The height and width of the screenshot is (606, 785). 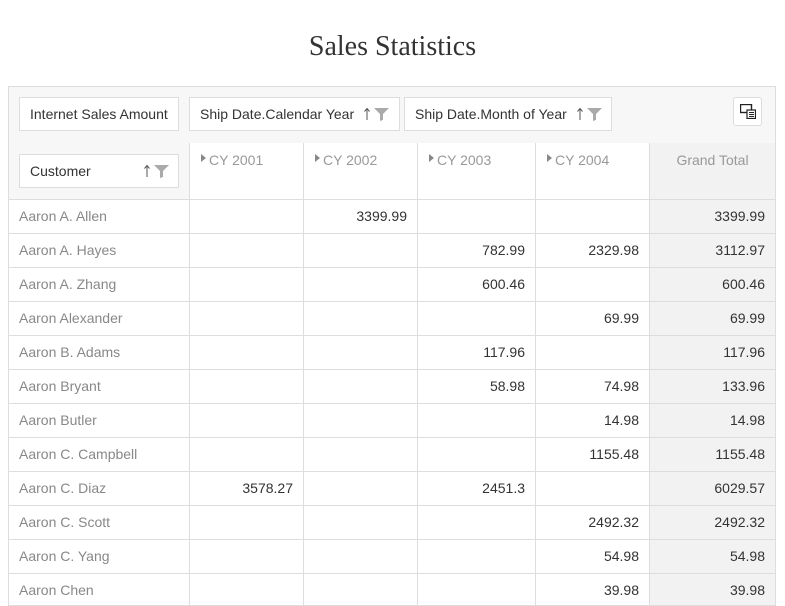 What do you see at coordinates (99, 318) in the screenshot?
I see `row-header: Aaron Alexander` at bounding box center [99, 318].